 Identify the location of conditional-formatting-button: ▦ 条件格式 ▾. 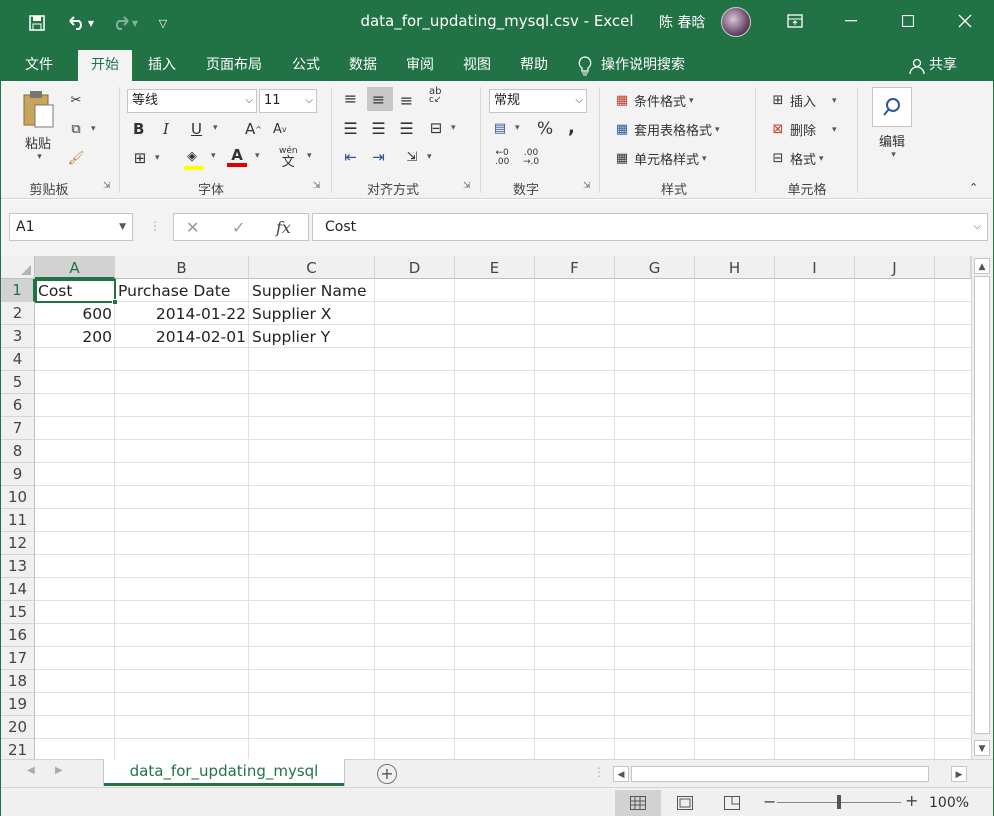
(653, 100).